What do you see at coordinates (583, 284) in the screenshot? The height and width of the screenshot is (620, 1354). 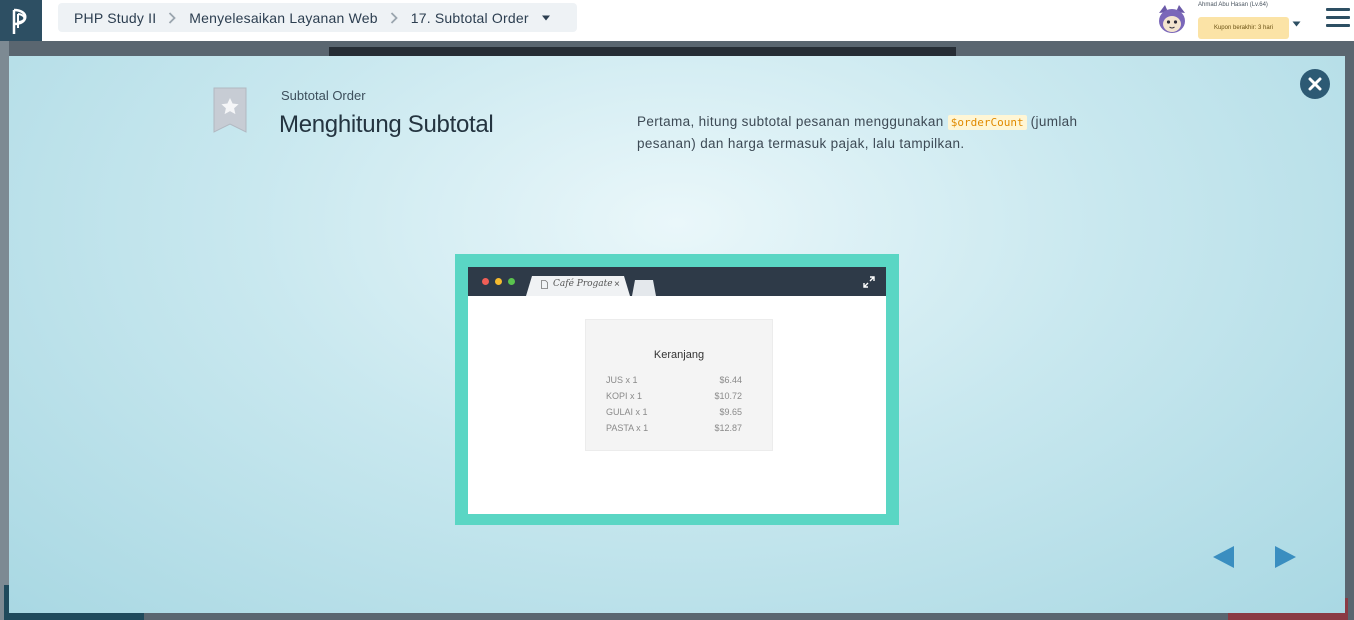 I see `browser-tab-label: Café Progate` at bounding box center [583, 284].